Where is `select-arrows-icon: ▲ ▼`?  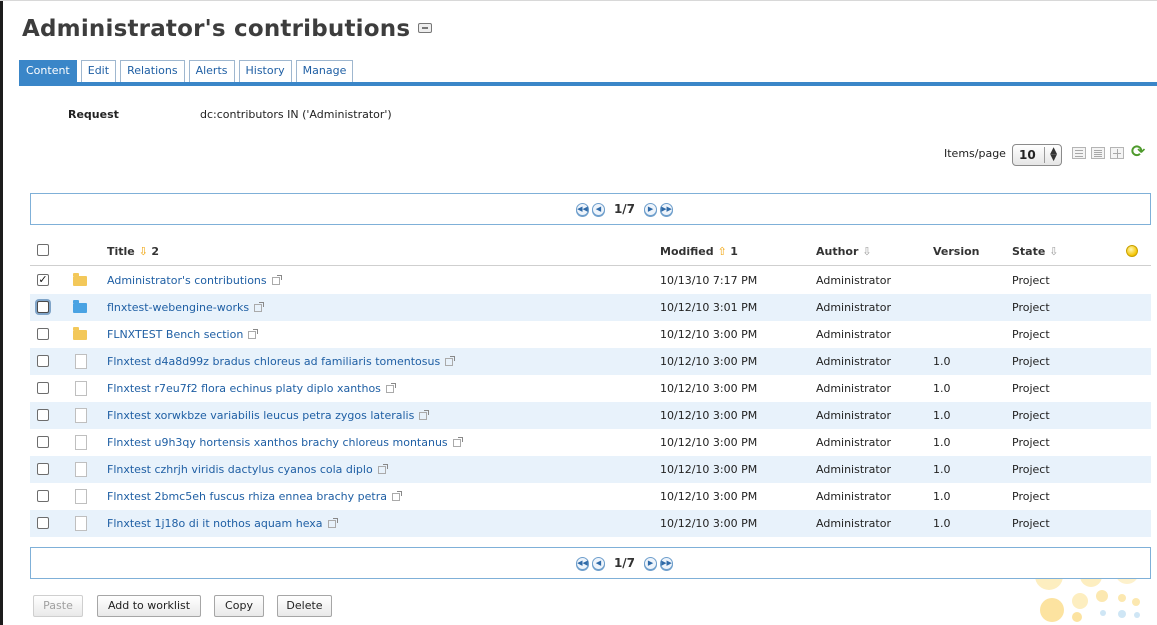
select-arrows-icon: ▲ ▼ is located at coordinates (1053, 154).